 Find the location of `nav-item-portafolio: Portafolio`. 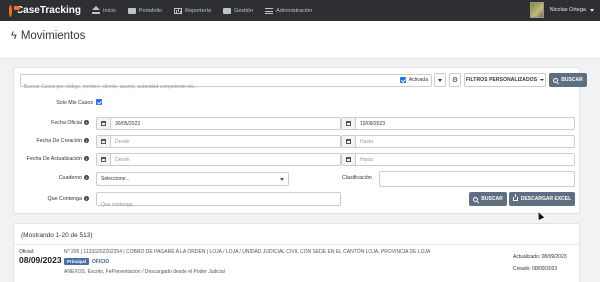

nav-item-portafolio: Portafolio is located at coordinates (145, 10).